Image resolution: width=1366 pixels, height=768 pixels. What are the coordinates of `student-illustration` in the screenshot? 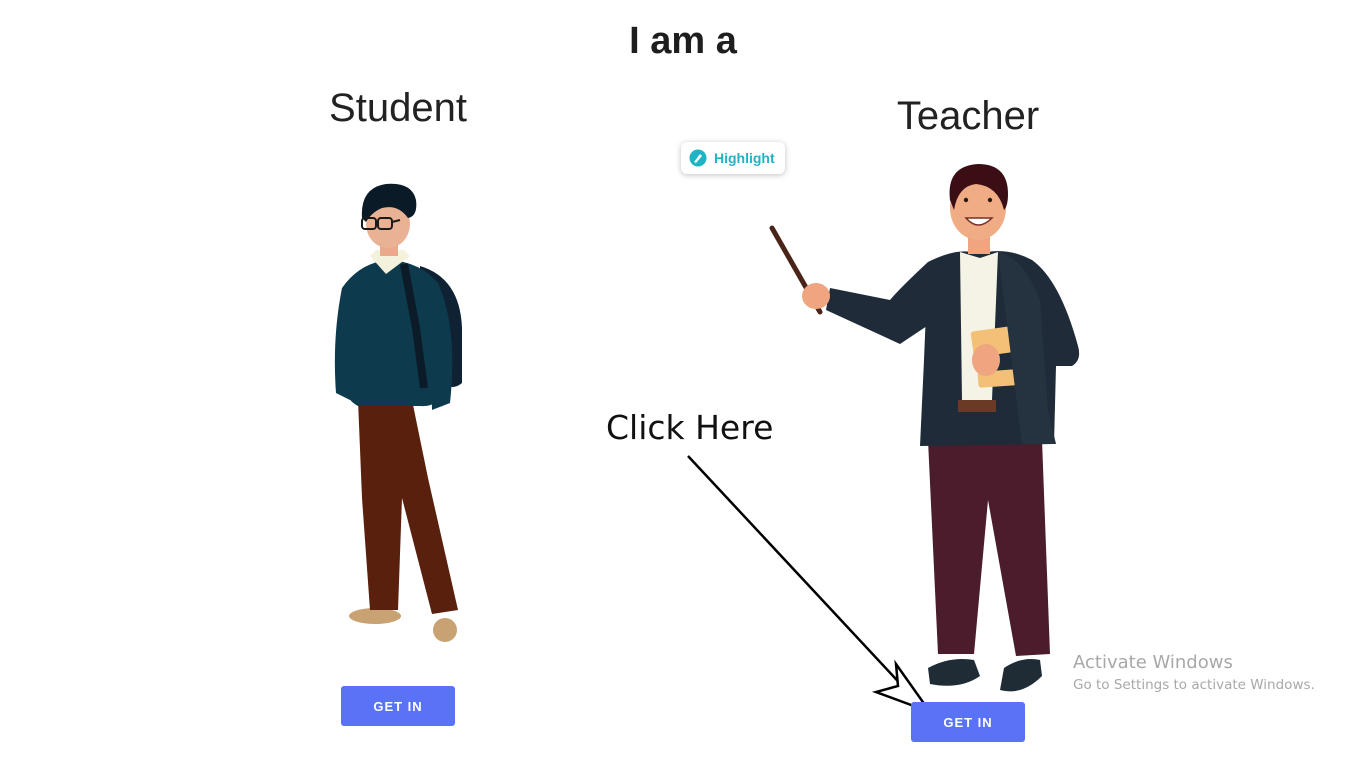 It's located at (398, 412).